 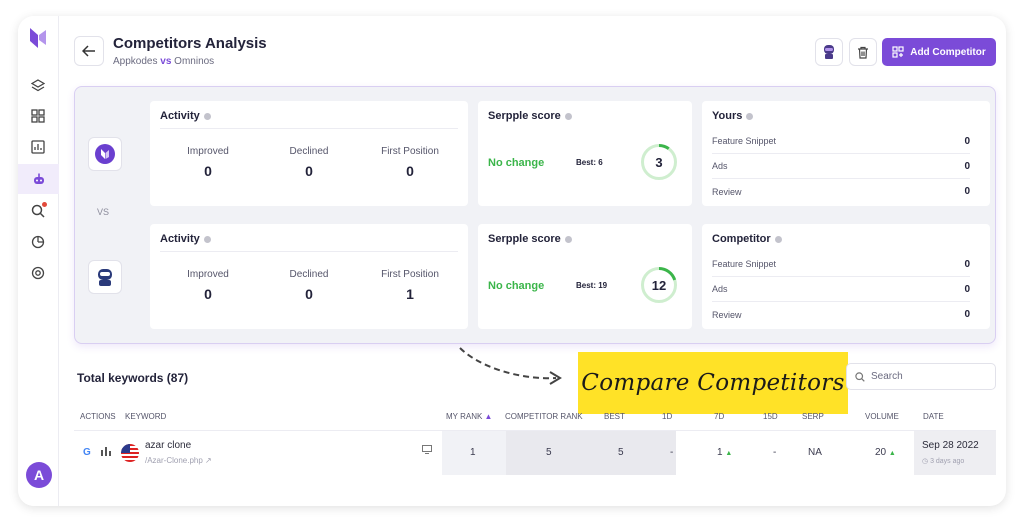 What do you see at coordinates (813, 416) in the screenshot?
I see `col-serp: SERP` at bounding box center [813, 416].